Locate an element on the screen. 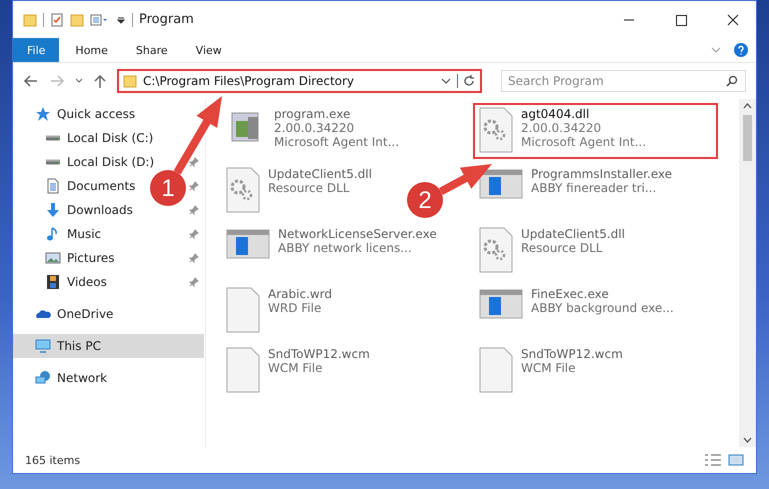 The height and width of the screenshot is (489, 769). item-count: 165 items is located at coordinates (52, 460).